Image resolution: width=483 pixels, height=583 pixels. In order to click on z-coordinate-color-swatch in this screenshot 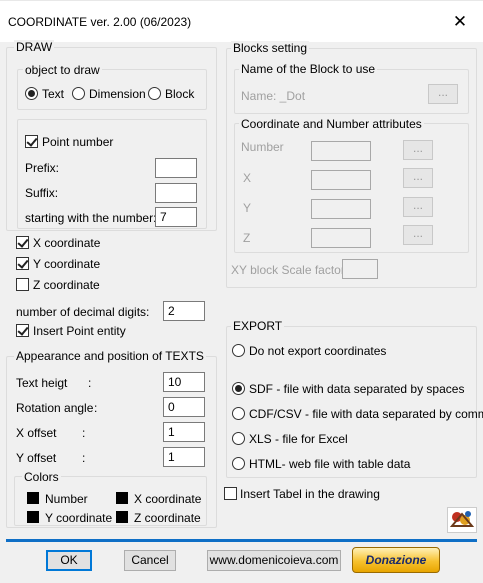, I will do `click(122, 517)`.